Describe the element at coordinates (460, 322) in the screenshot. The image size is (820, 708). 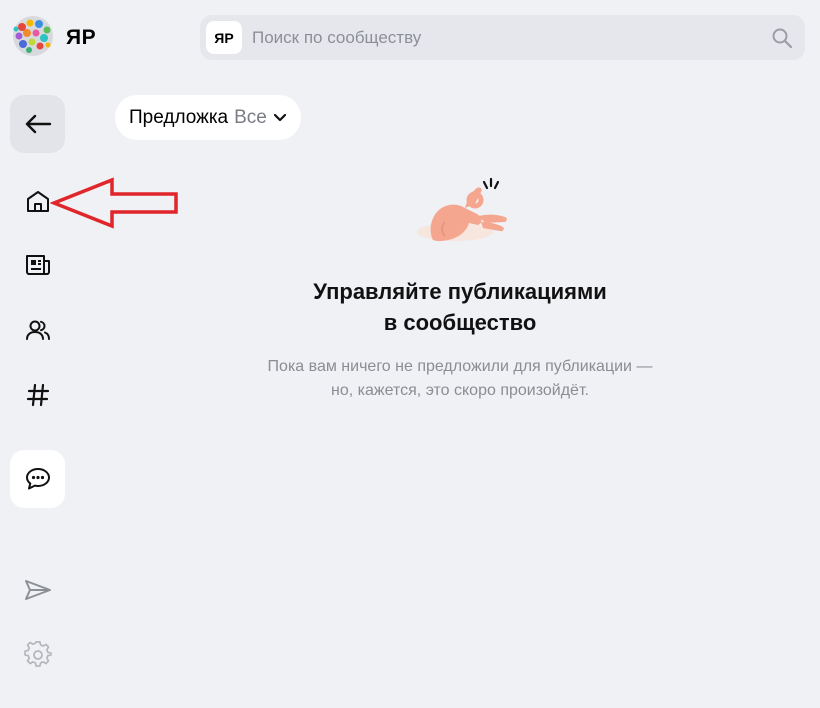
I see `empty-state-title-line2: в сообщество` at that location.